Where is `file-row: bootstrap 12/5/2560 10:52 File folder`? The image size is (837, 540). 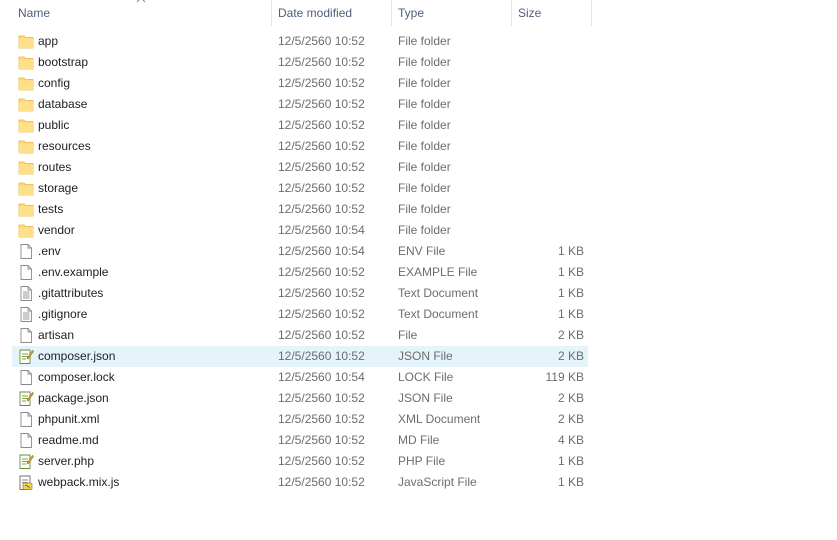 file-row: bootstrap 12/5/2560 10:52 File folder is located at coordinates (296, 62).